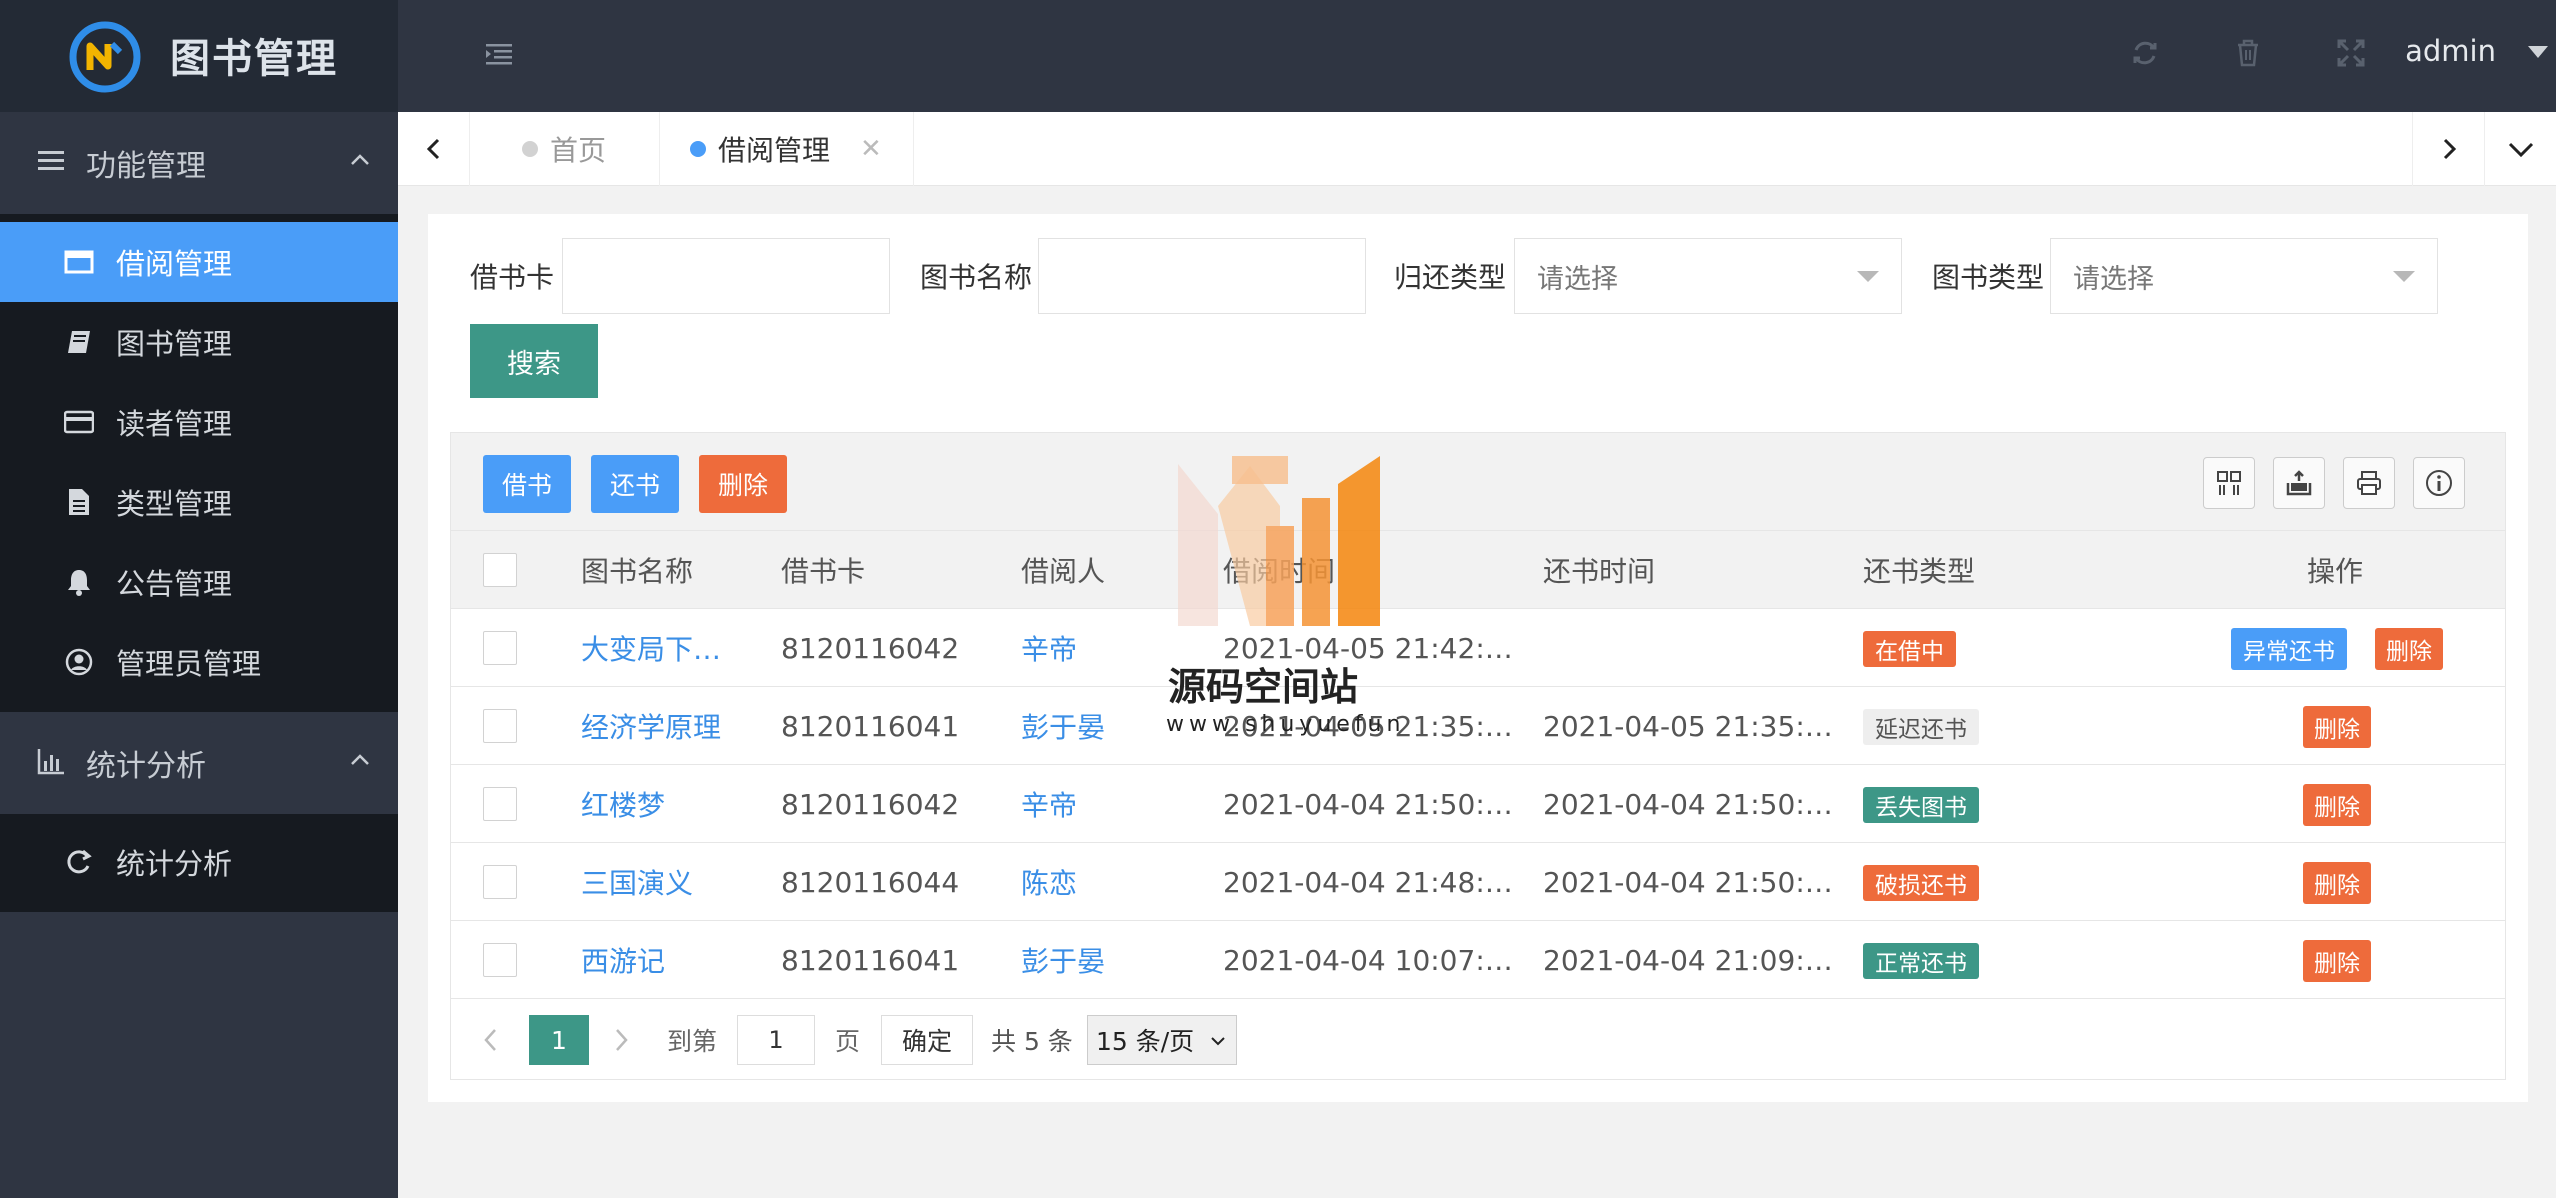 The image size is (2556, 1198). I want to click on tab-bar: 首页 借阅管理 ✕, so click(1477, 149).